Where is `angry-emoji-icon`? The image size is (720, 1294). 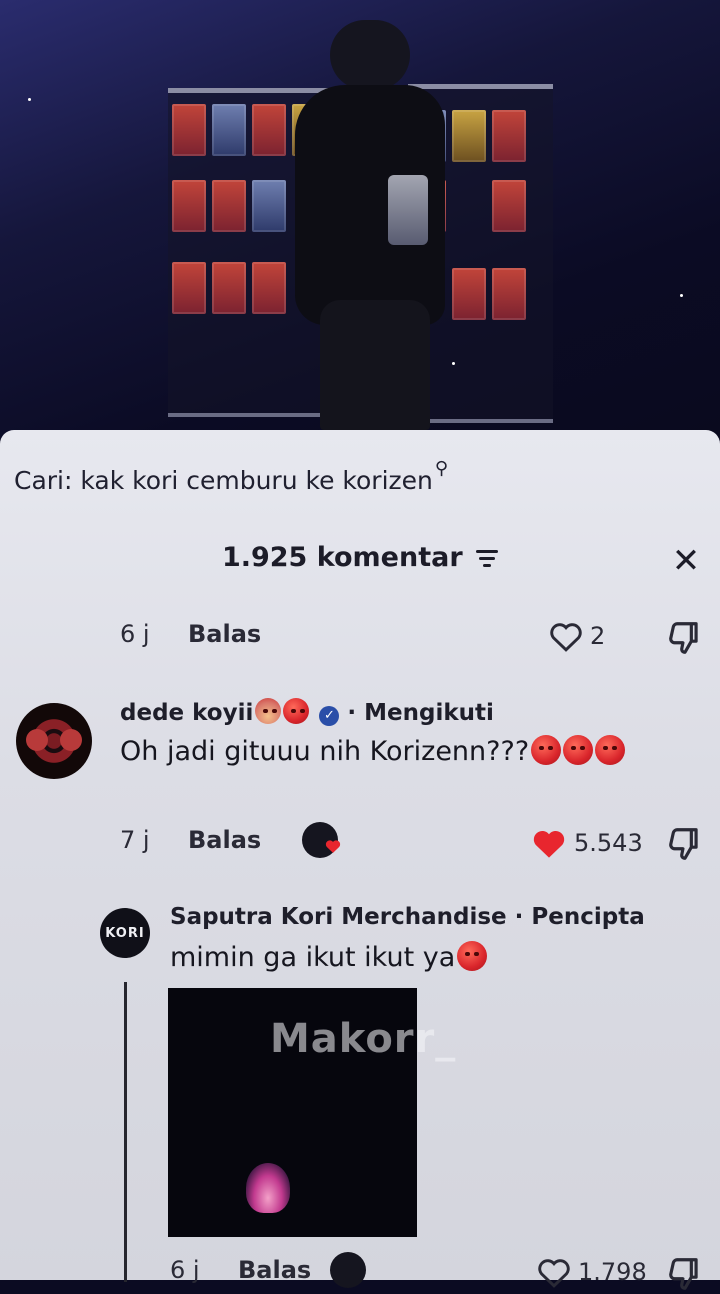
angry-emoji-icon is located at coordinates (472, 956).